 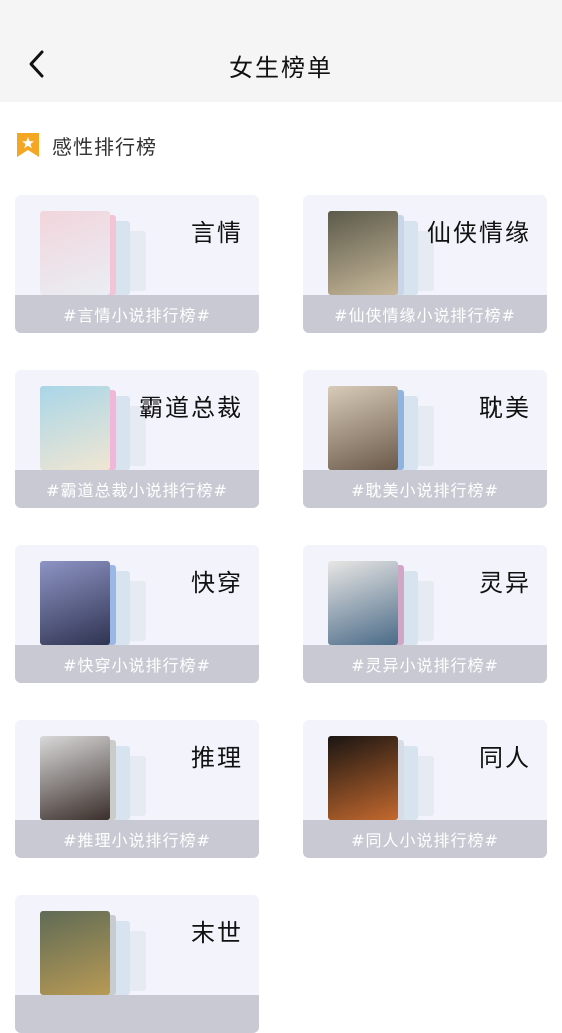 I want to click on category-card: 仙侠情缘 #仙侠情缘小说排行榜#, so click(x=425, y=264).